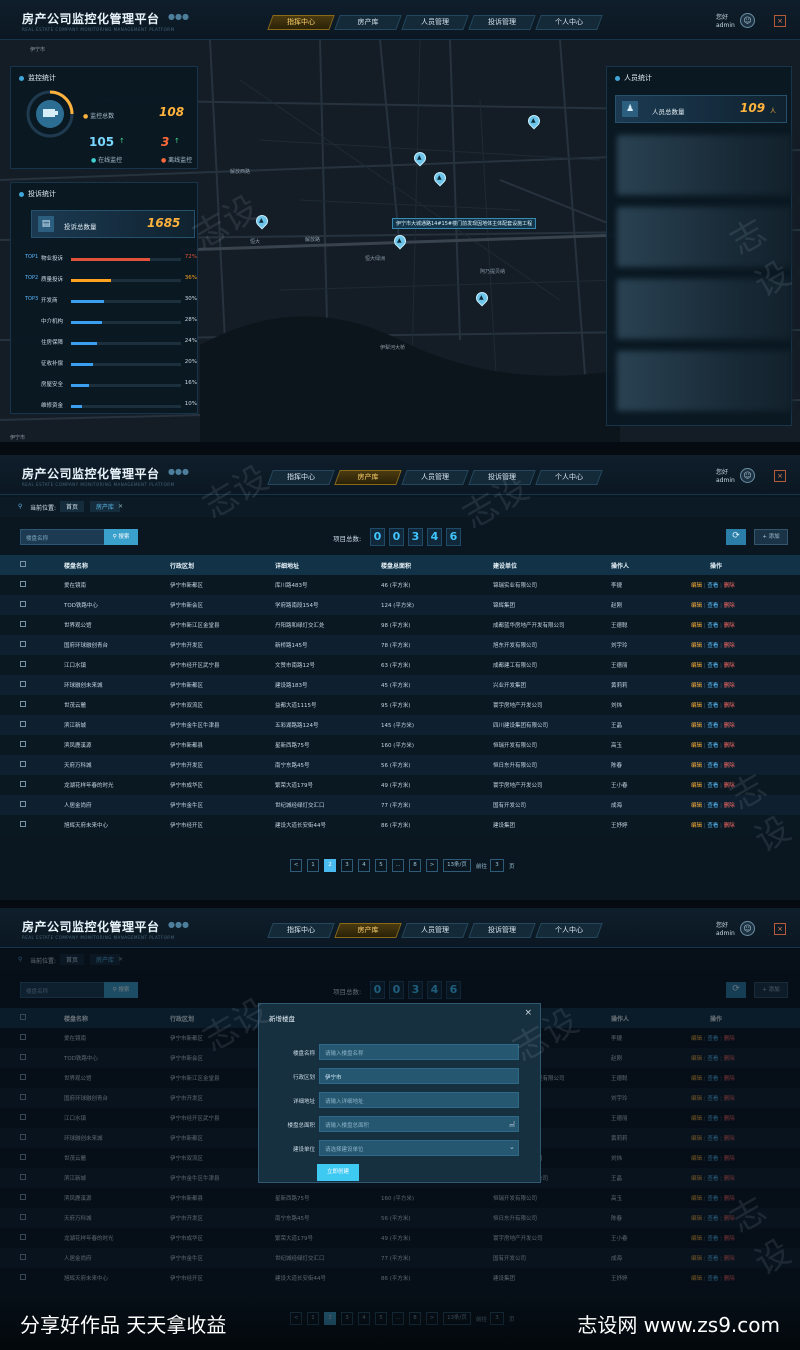  I want to click on page-button: 5, so click(381, 865).